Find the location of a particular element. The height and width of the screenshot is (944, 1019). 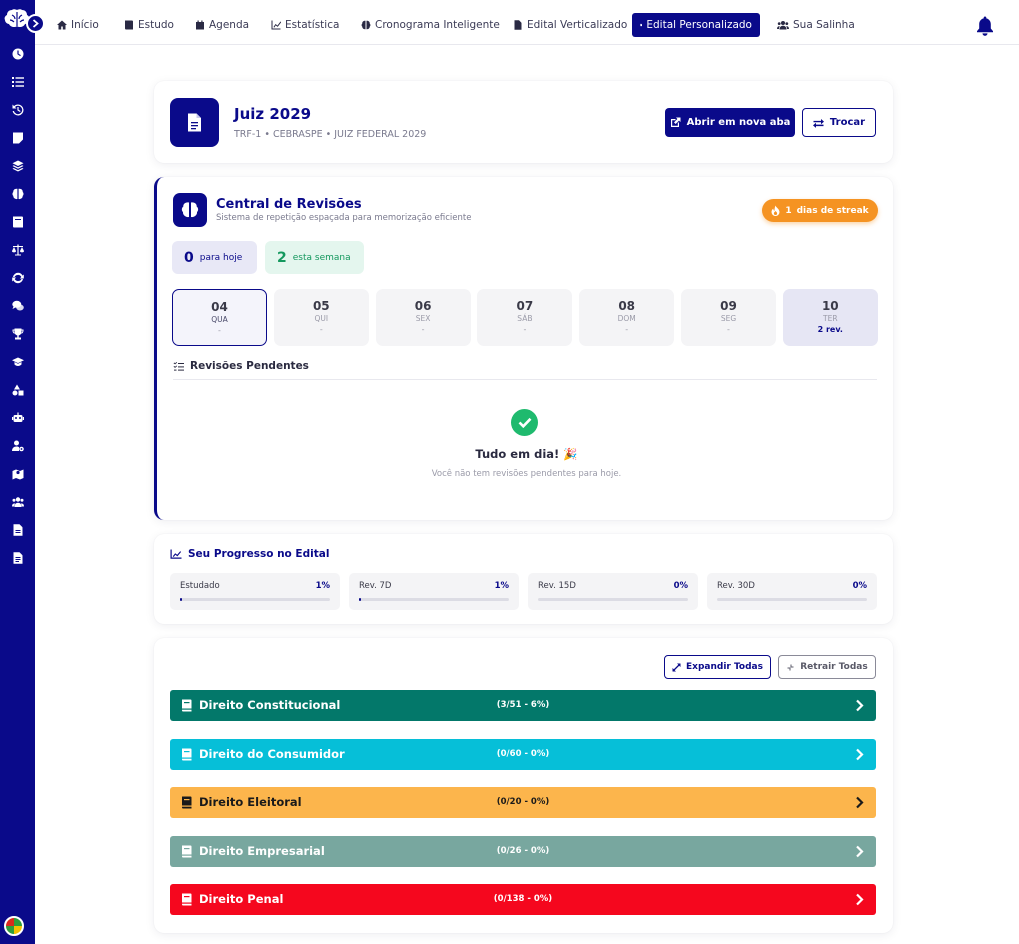

subject-row: Direito Penal (0/138 - 0%) is located at coordinates (523, 899).